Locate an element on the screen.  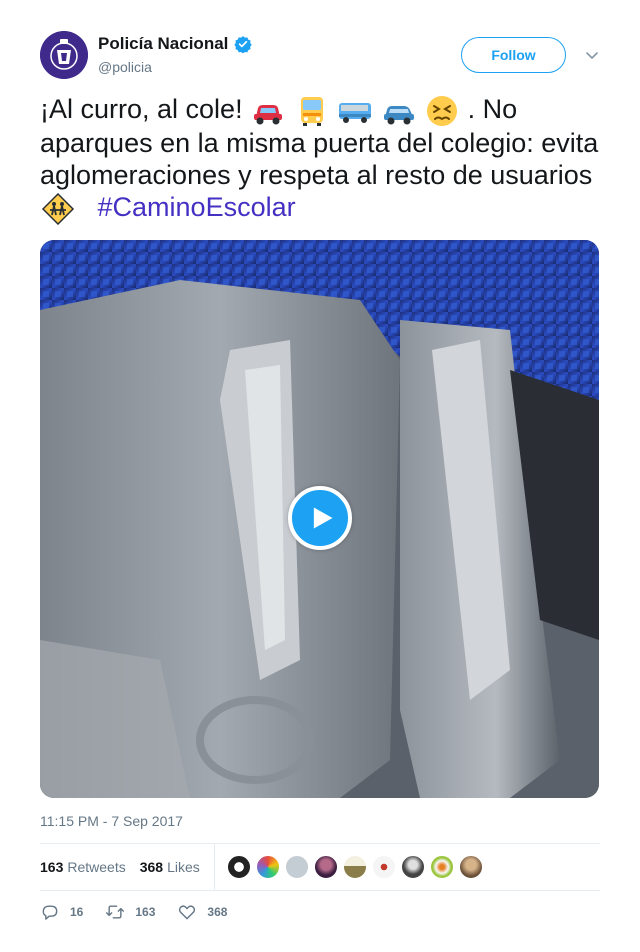
retweet-icon is located at coordinates (115, 912).